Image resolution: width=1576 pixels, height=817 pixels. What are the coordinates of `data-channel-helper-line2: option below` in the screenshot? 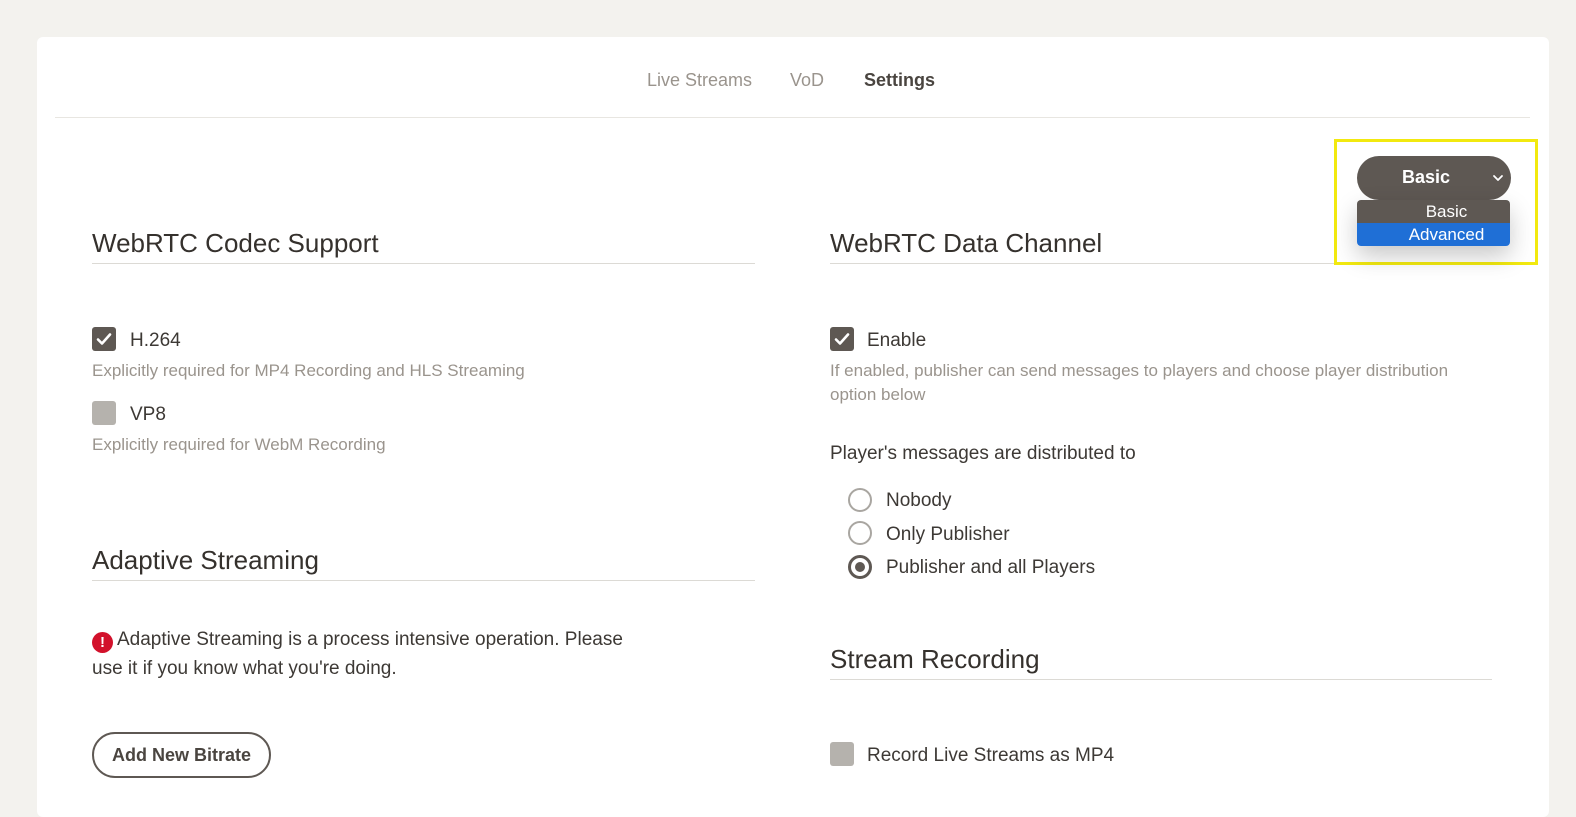 It's located at (878, 394).